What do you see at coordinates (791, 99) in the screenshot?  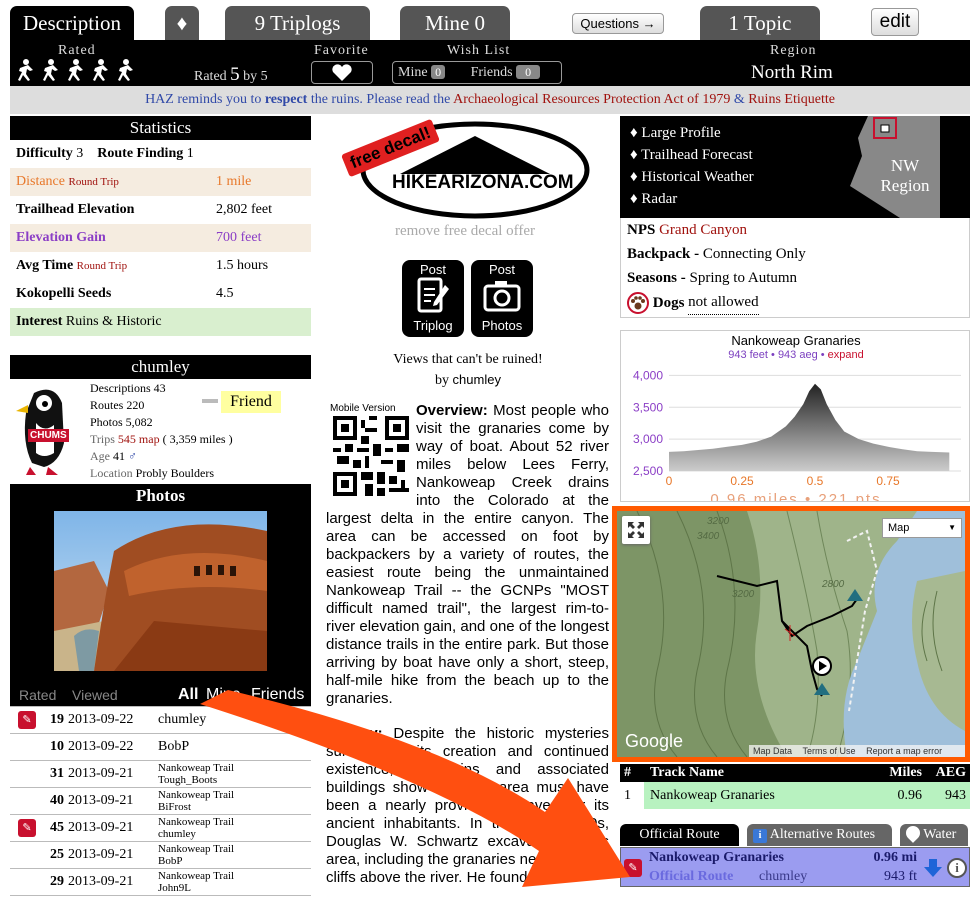 I see `notice-etiquette-link: Ruins Etiquette` at bounding box center [791, 99].